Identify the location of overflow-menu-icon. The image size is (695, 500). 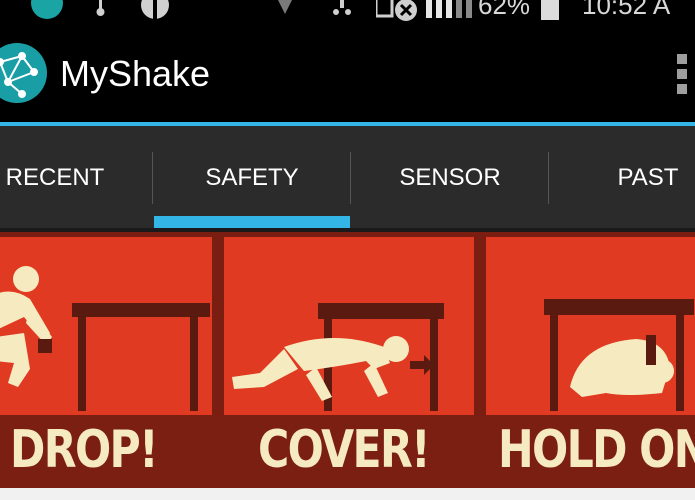
(682, 76).